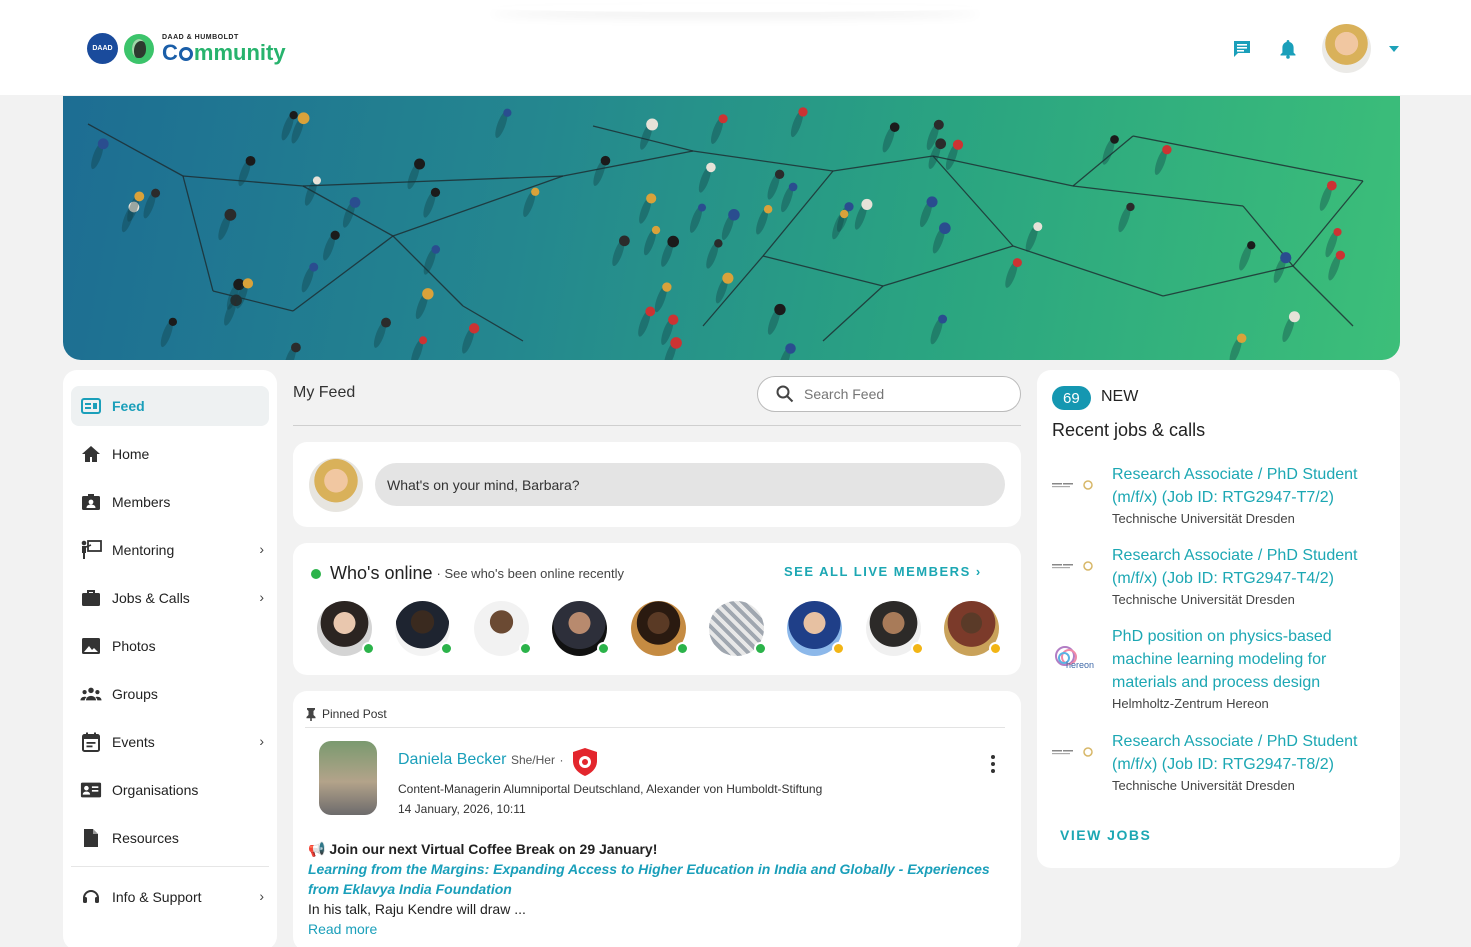 This screenshot has height=947, width=1471. I want to click on sidebar-item-info-support: Info & Support ›, so click(170, 897).